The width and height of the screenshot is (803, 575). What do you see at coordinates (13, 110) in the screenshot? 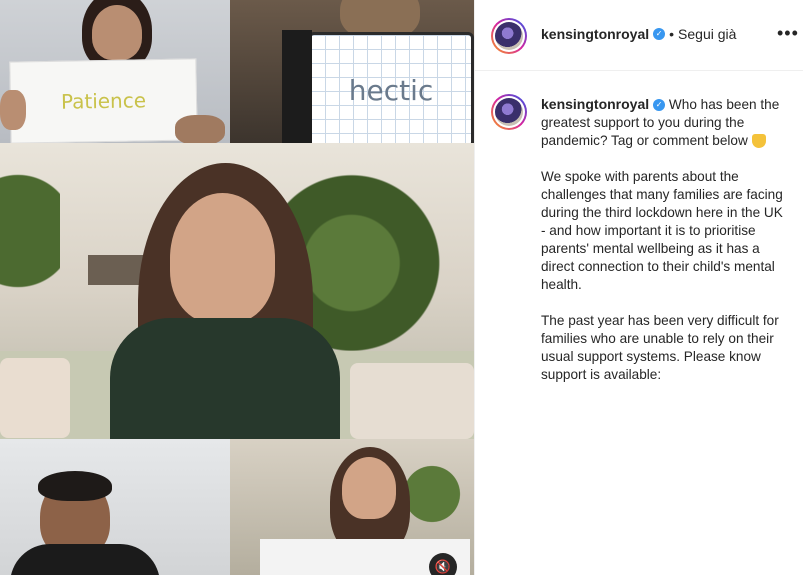
I see `hand-left` at bounding box center [13, 110].